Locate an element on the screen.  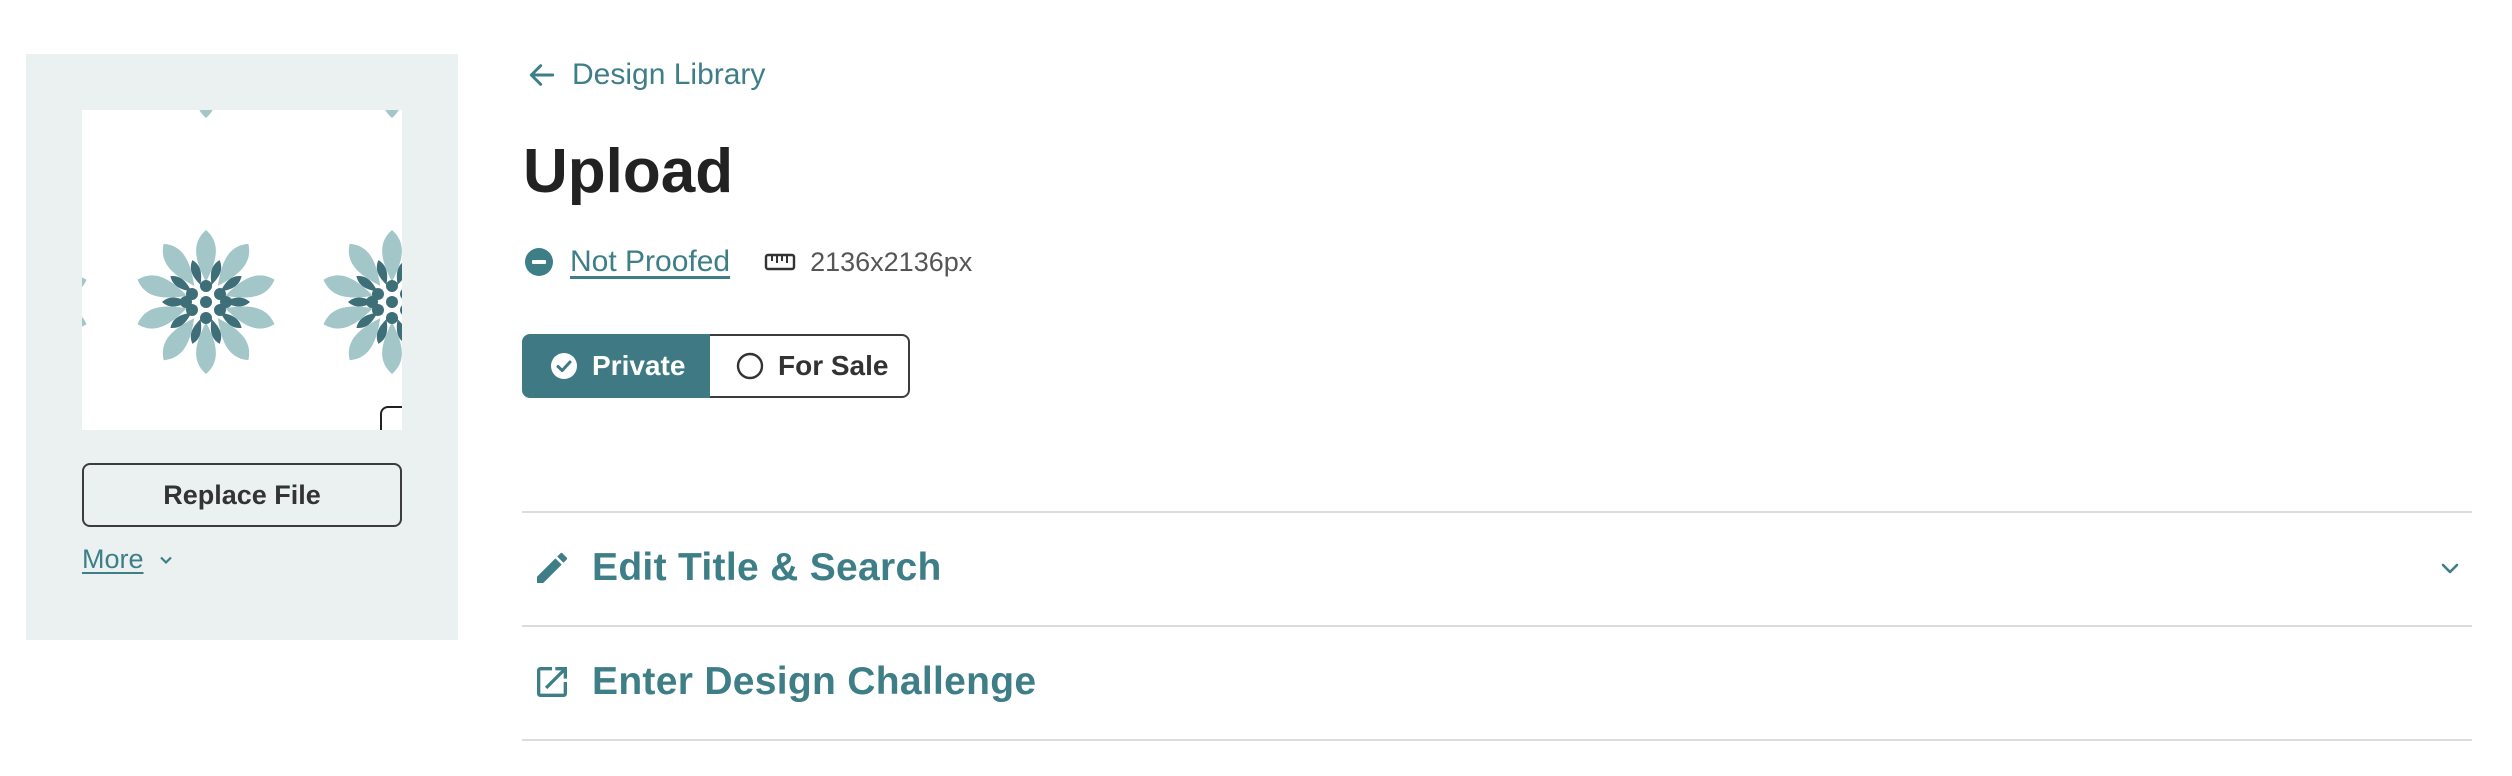
visibility-toggle: Private For Sale is located at coordinates (716, 366).